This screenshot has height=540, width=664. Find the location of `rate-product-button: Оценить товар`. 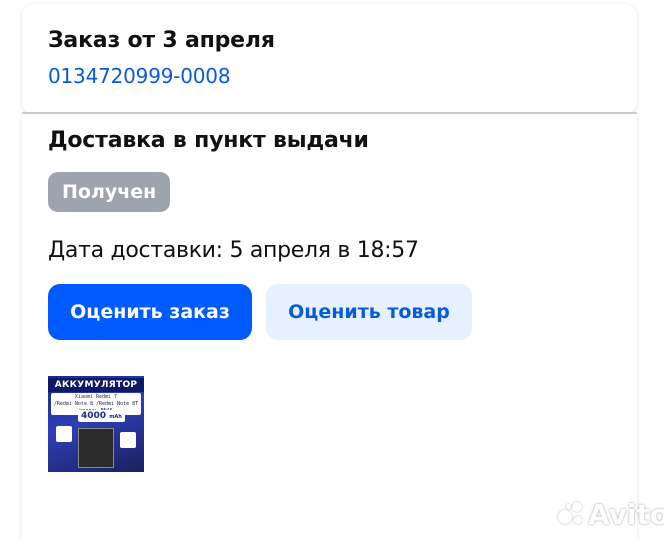

rate-product-button: Оценить товар is located at coordinates (369, 312).